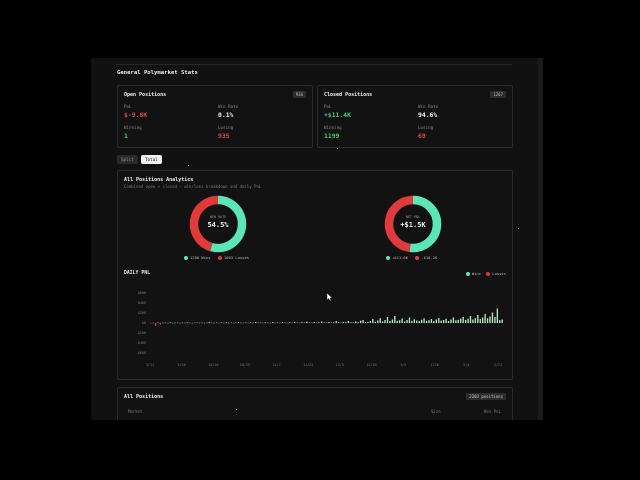  What do you see at coordinates (137, 273) in the screenshot?
I see `daily-pnl-title: DAILY PNL` at bounding box center [137, 273].